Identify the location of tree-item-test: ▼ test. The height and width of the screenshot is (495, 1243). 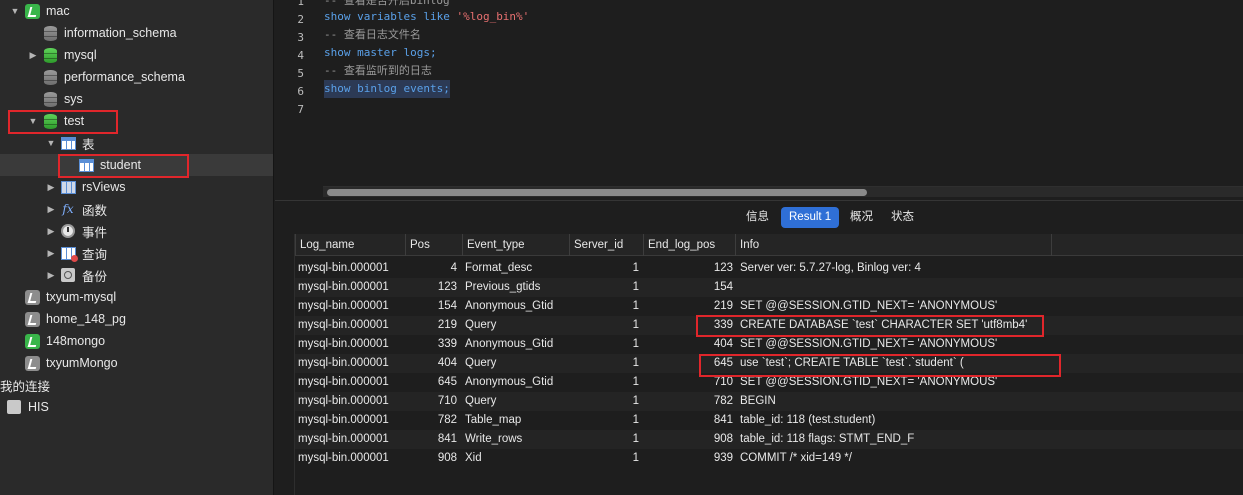
(136, 121).